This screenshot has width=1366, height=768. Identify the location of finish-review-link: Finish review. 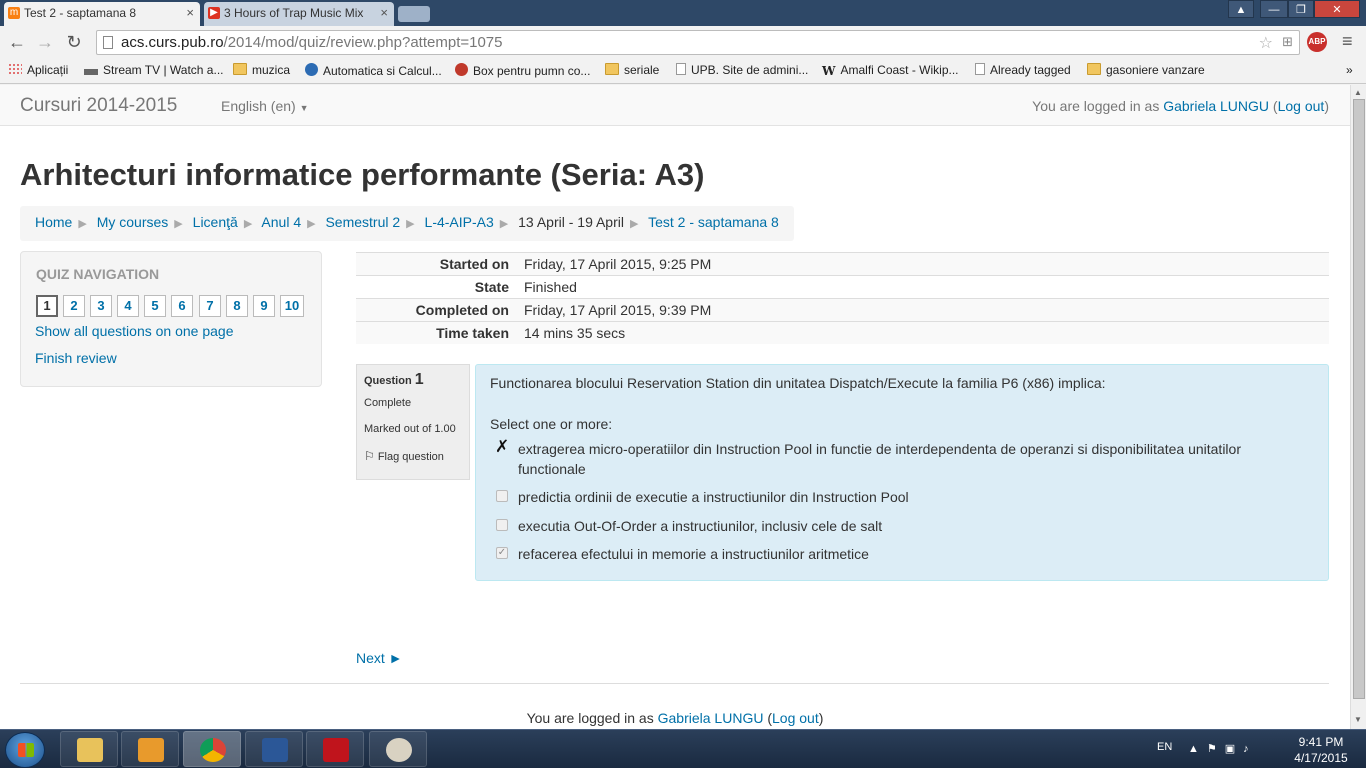
(76, 358).